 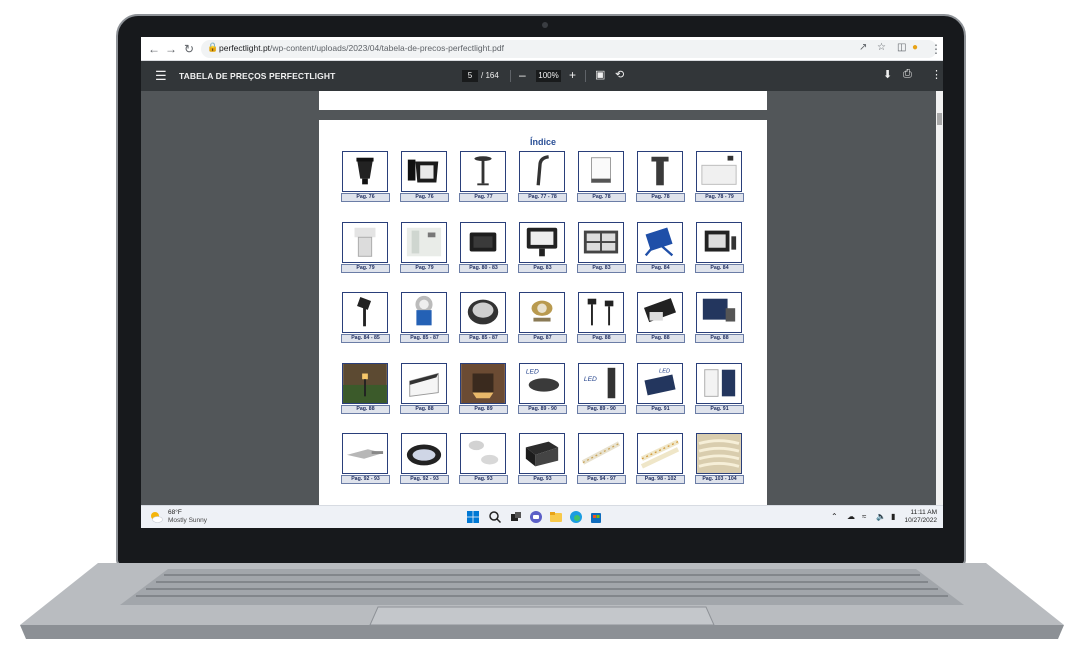 I want to click on bookmark-star-icon: ☆, so click(x=881, y=47).